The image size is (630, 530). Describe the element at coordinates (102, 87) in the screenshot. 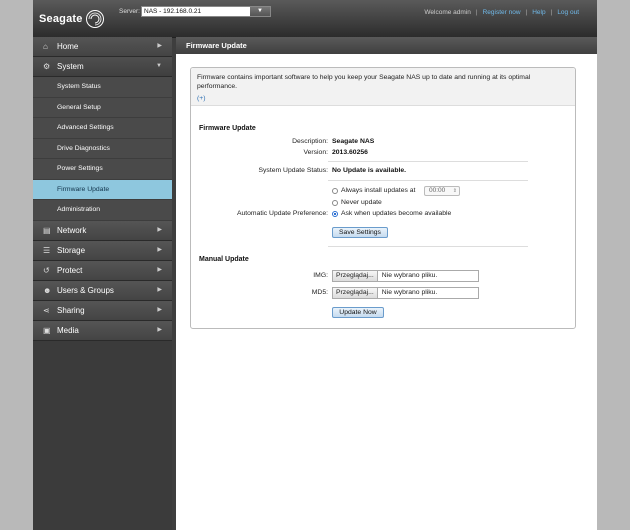

I see `submenu-system-status: System Status` at that location.